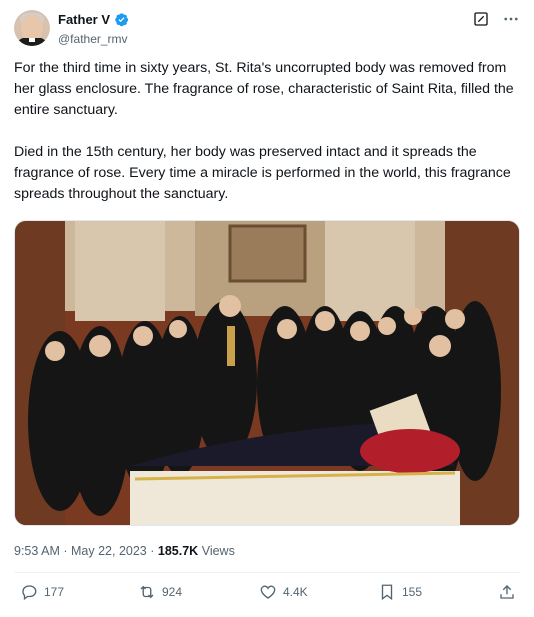 The height and width of the screenshot is (617, 534). Describe the element at coordinates (295, 592) in the screenshot. I see `like-count: 4.4K` at that location.